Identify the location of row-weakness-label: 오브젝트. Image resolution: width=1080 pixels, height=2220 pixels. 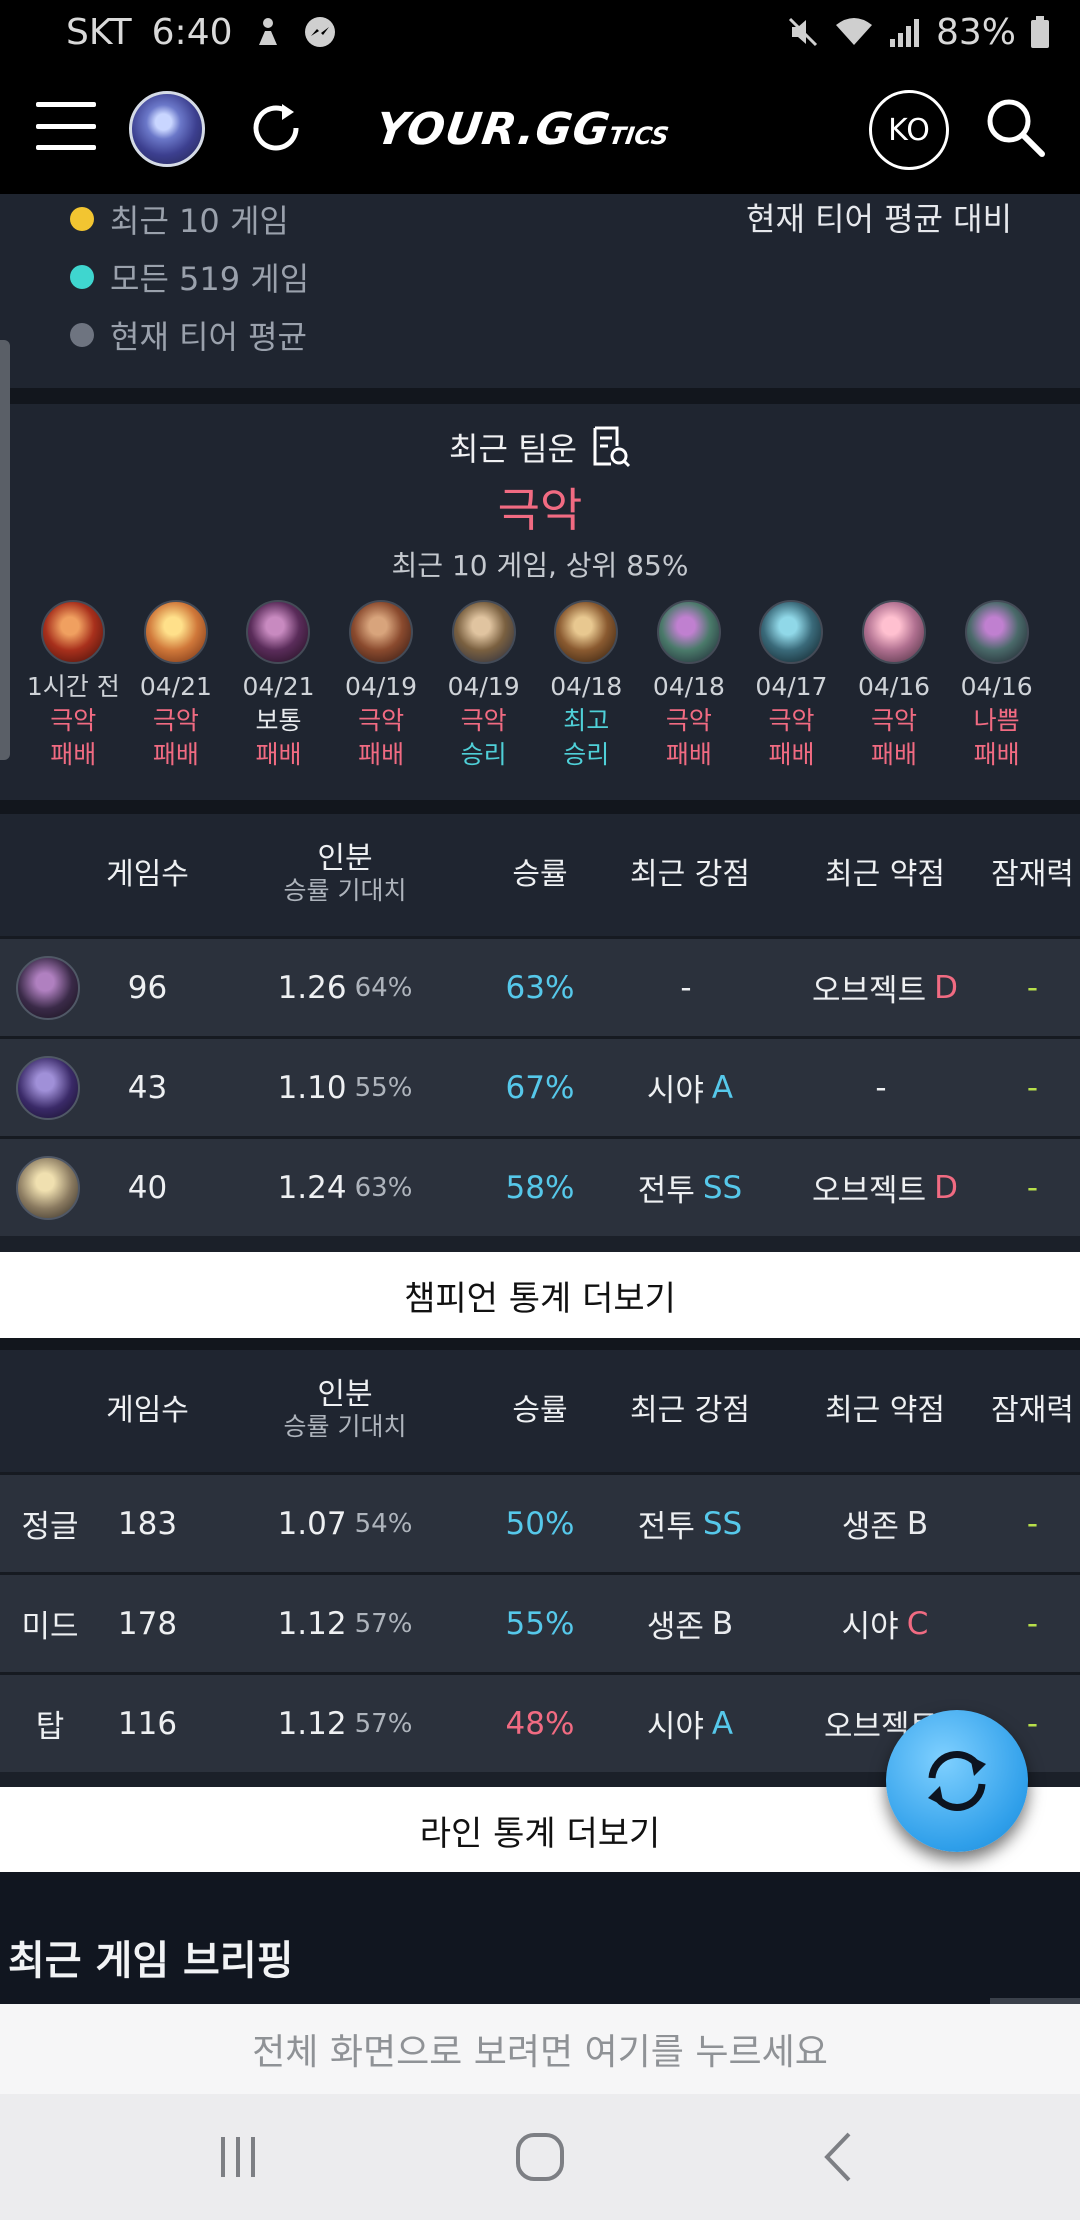
(869, 991).